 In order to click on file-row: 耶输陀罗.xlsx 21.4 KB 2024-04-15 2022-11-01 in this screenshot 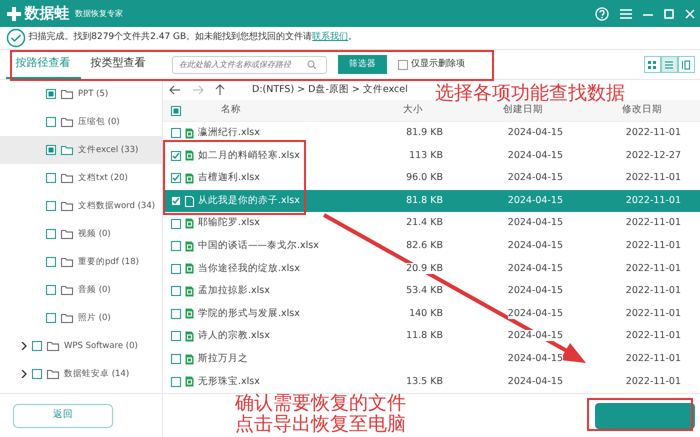, I will do `click(431, 223)`.